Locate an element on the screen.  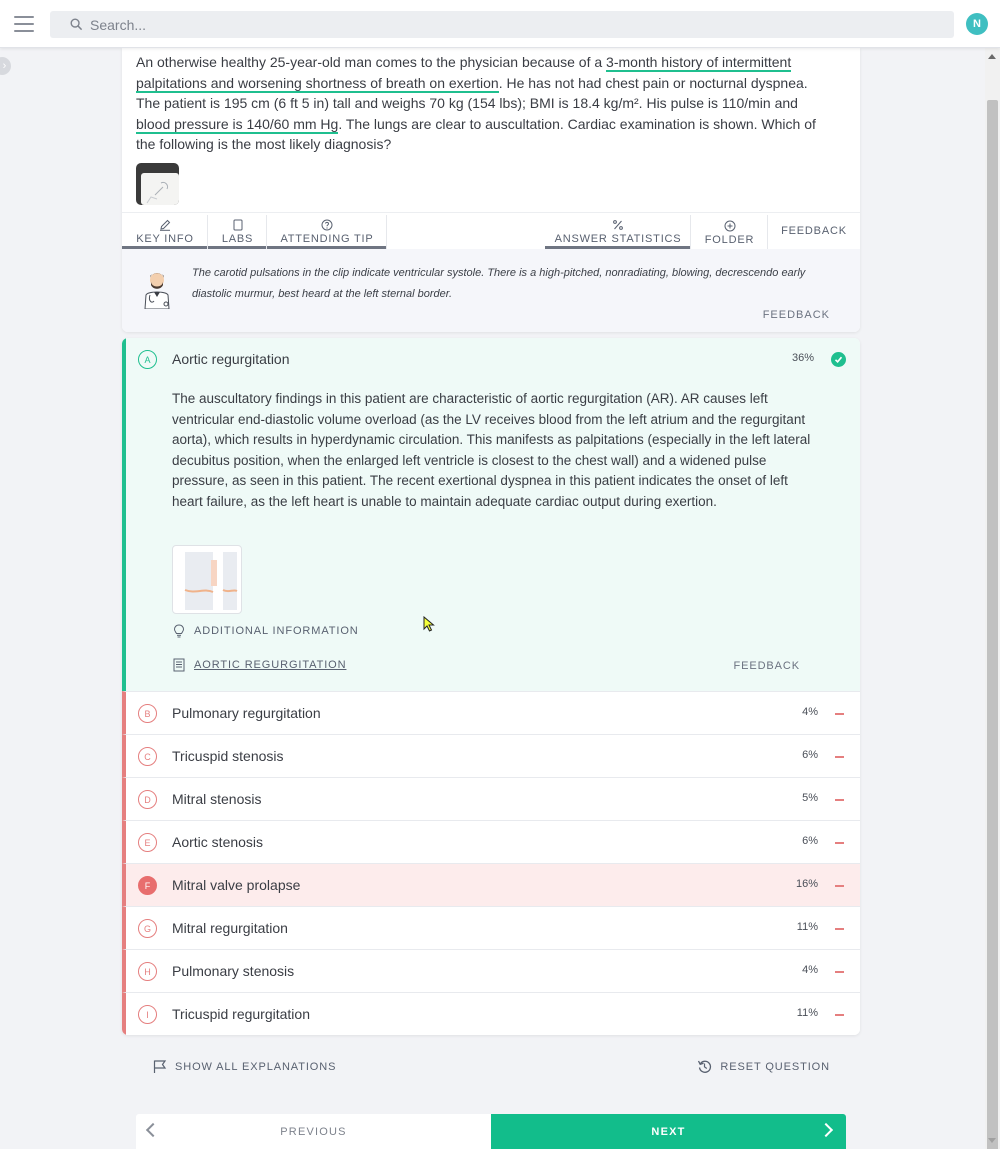
previous-button: PREVIOUS is located at coordinates (313, 1131).